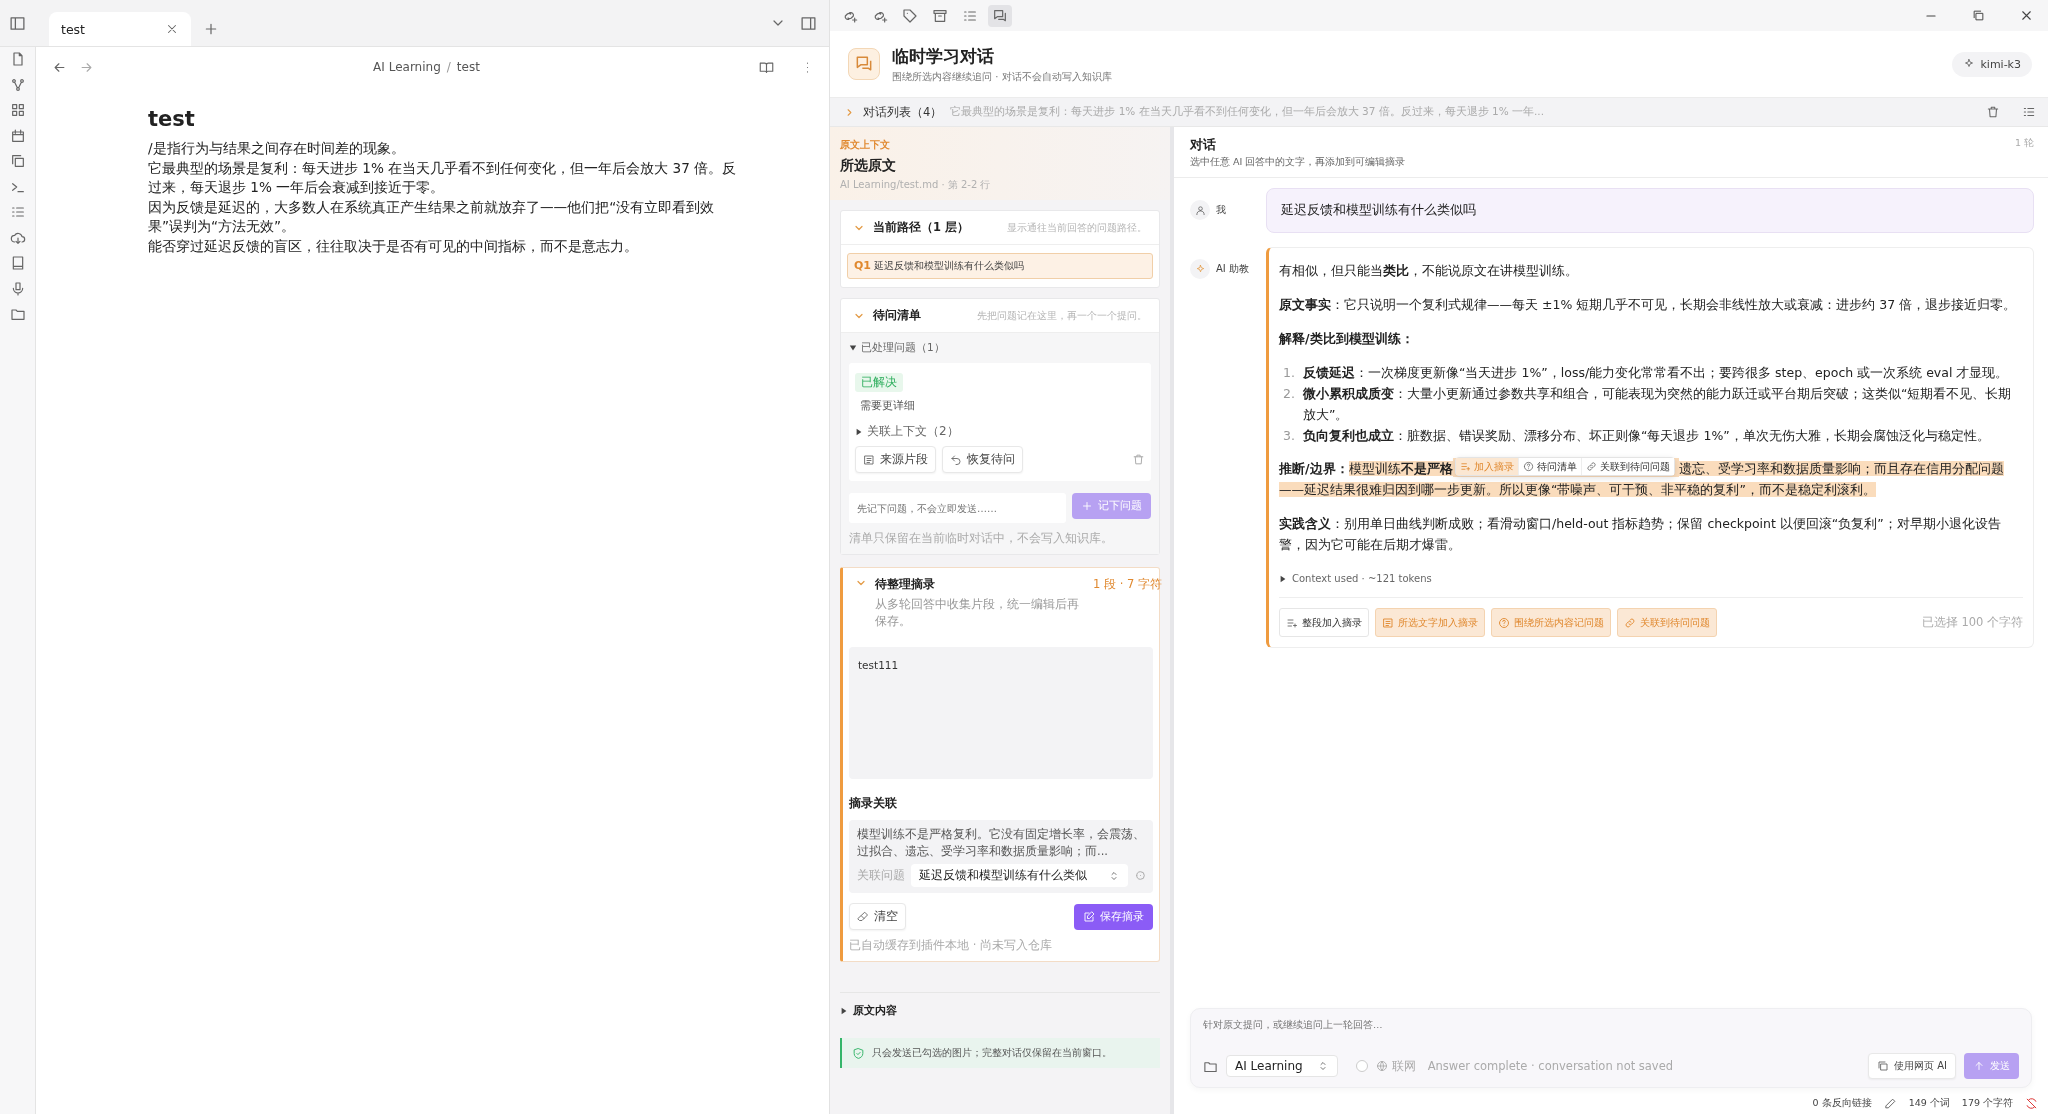 Image resolution: width=2048 pixels, height=1114 pixels. I want to click on word-count: 149 个词, so click(1929, 1103).